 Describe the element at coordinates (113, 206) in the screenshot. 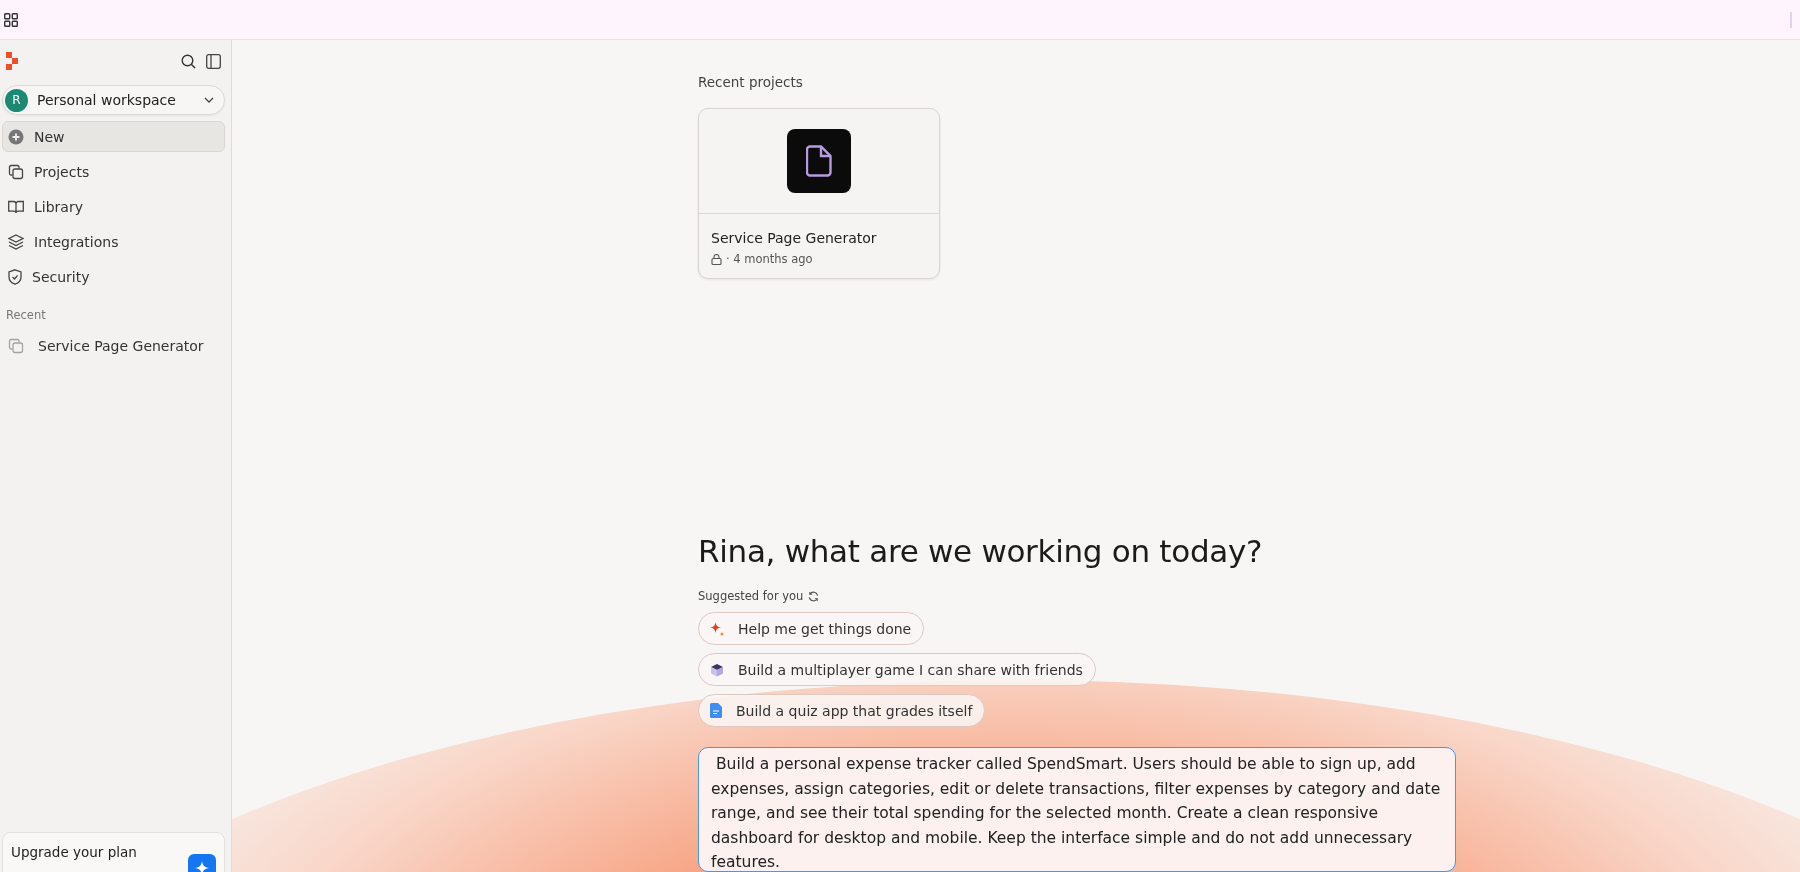

I see `nav-item: Library` at that location.